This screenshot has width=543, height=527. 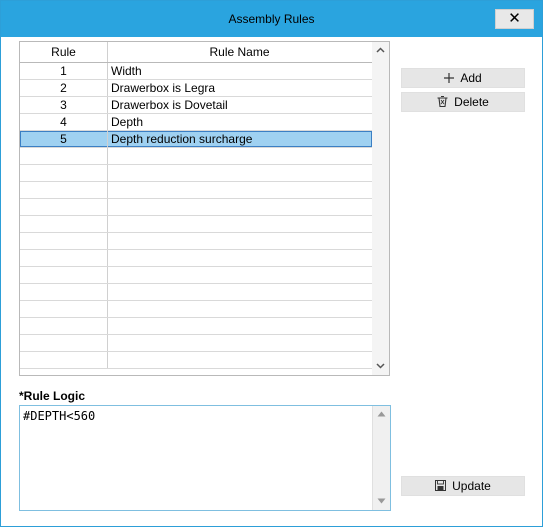 What do you see at coordinates (381, 458) in the screenshot?
I see `logic-scrollbar` at bounding box center [381, 458].